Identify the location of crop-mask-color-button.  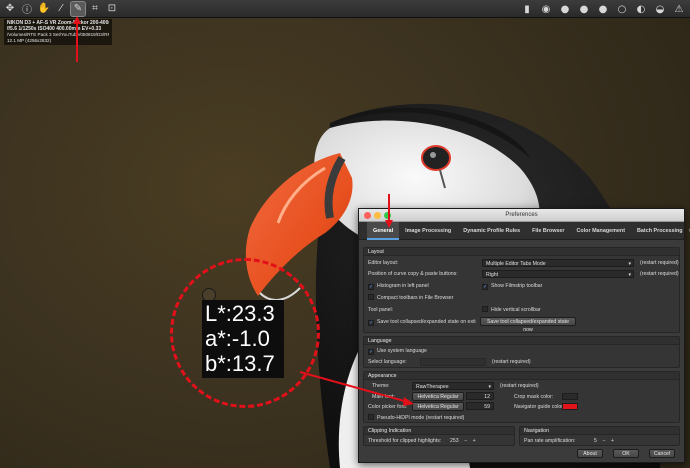
(570, 396).